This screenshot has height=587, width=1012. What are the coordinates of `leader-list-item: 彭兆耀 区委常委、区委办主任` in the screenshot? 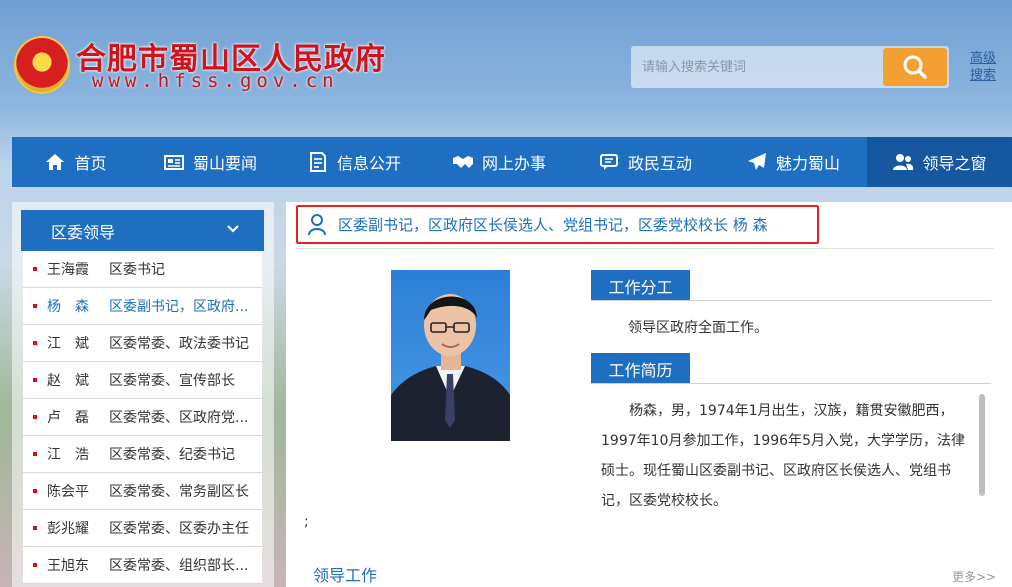 It's located at (142, 528).